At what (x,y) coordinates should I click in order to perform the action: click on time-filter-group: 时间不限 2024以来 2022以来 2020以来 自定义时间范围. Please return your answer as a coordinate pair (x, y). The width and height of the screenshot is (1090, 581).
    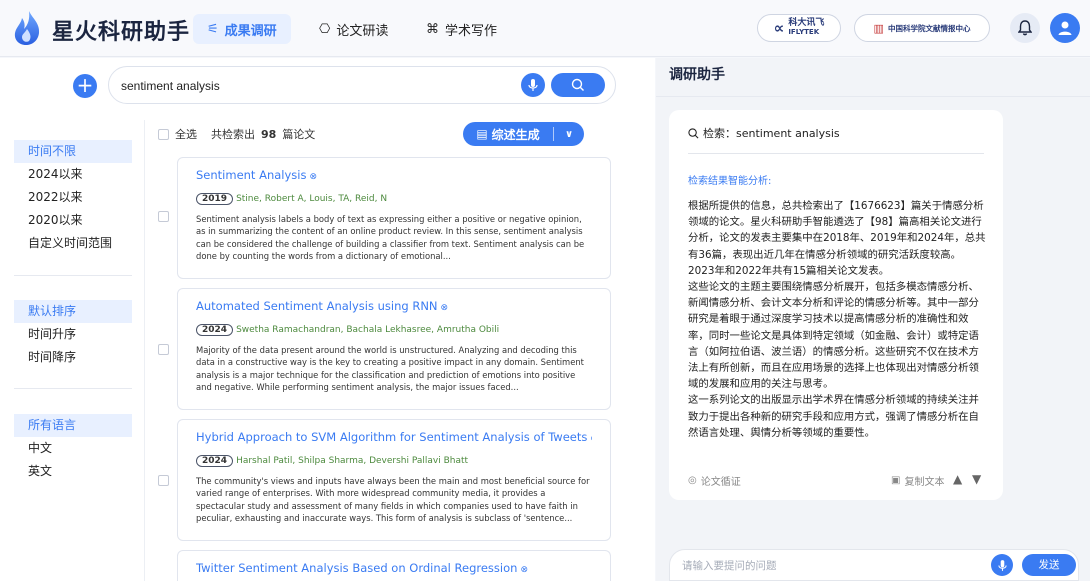
    Looking at the image, I should click on (73, 197).